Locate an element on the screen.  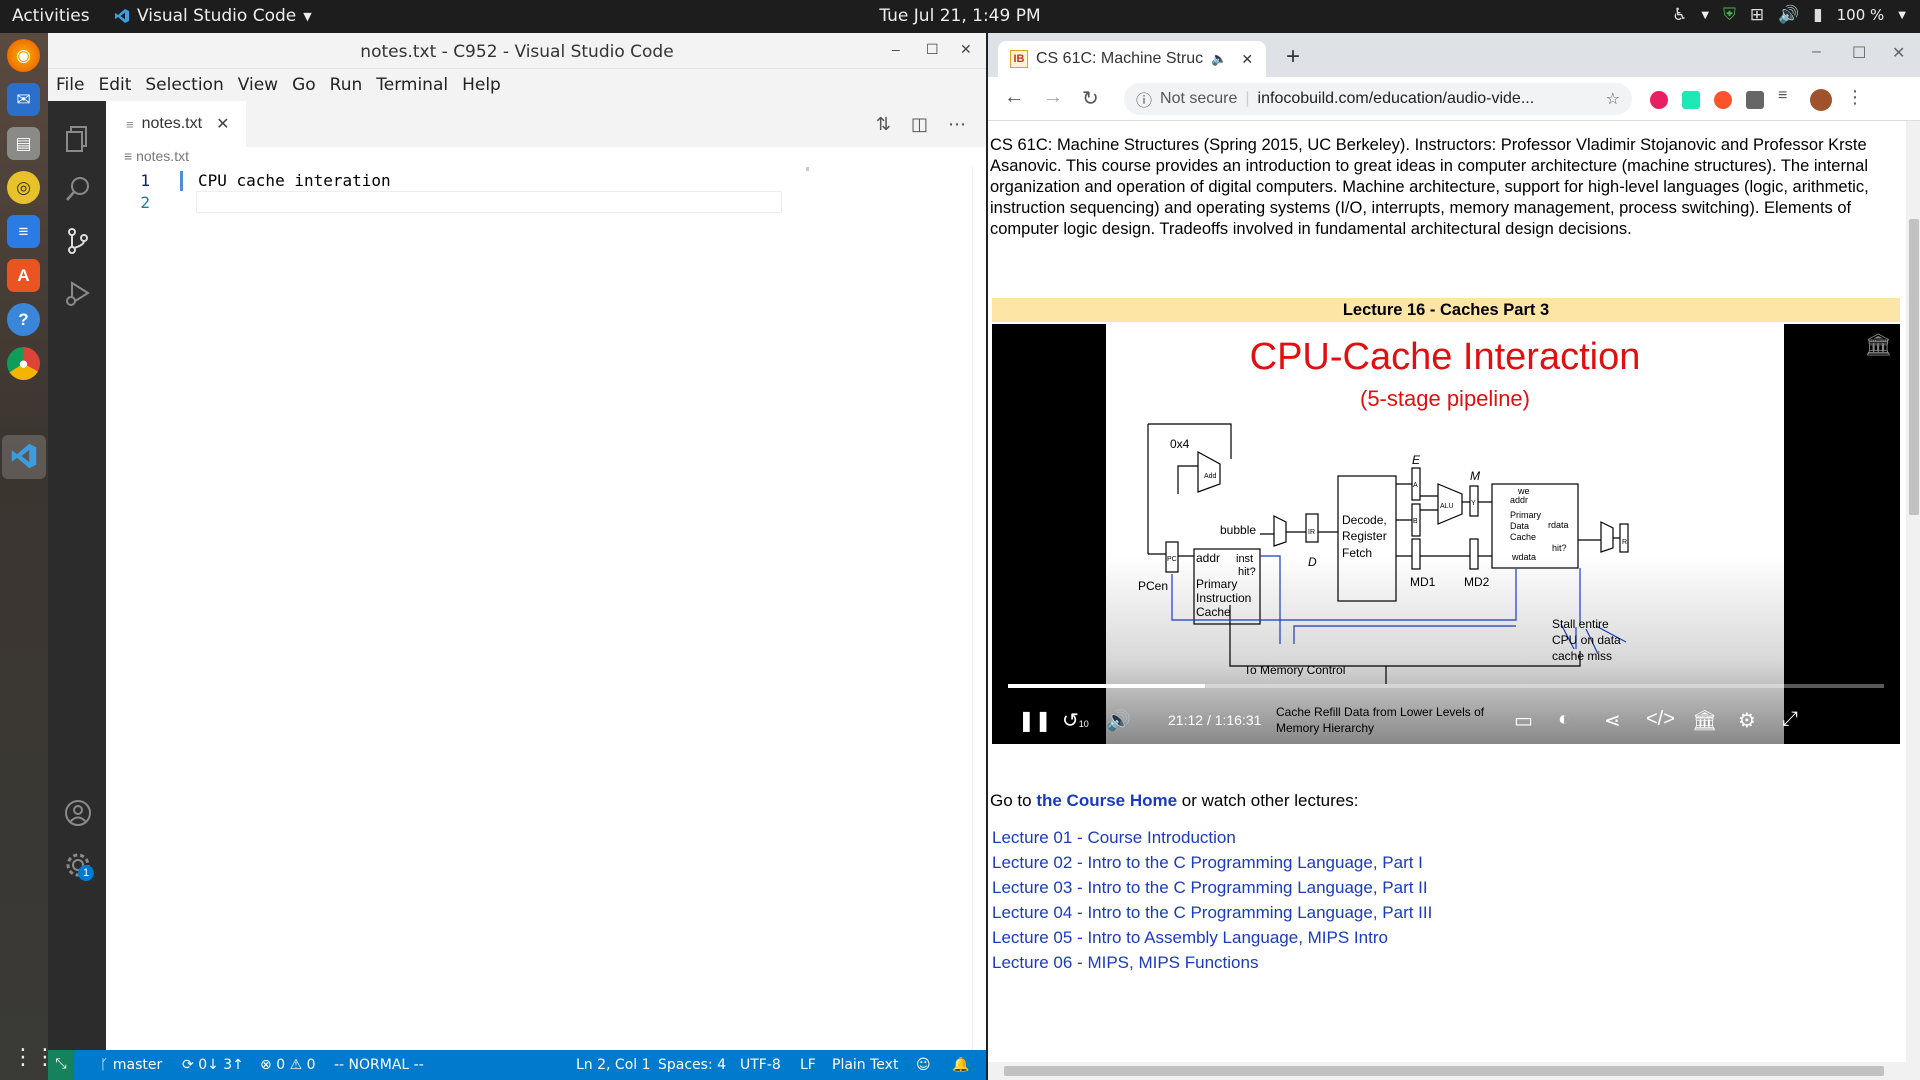
airplay-icon: ▭ is located at coordinates (1523, 720).